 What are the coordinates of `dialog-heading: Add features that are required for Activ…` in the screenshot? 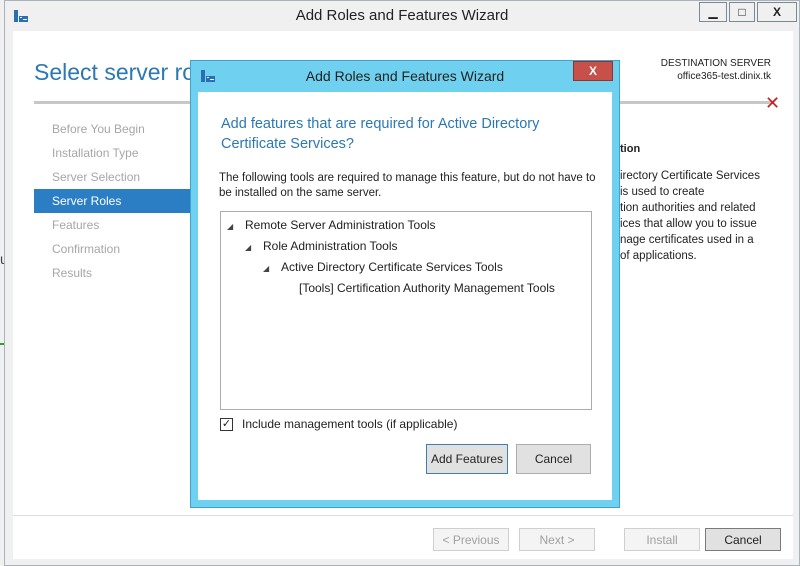 It's located at (380, 134).